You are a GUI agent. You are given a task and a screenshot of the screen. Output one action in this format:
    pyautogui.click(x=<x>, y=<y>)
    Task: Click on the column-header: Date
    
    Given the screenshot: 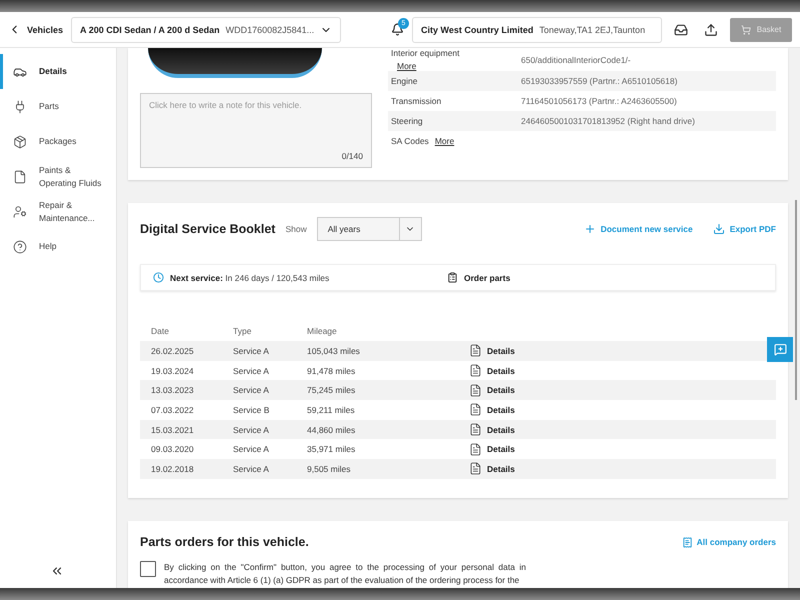 What is the action you would take?
    pyautogui.click(x=160, y=331)
    